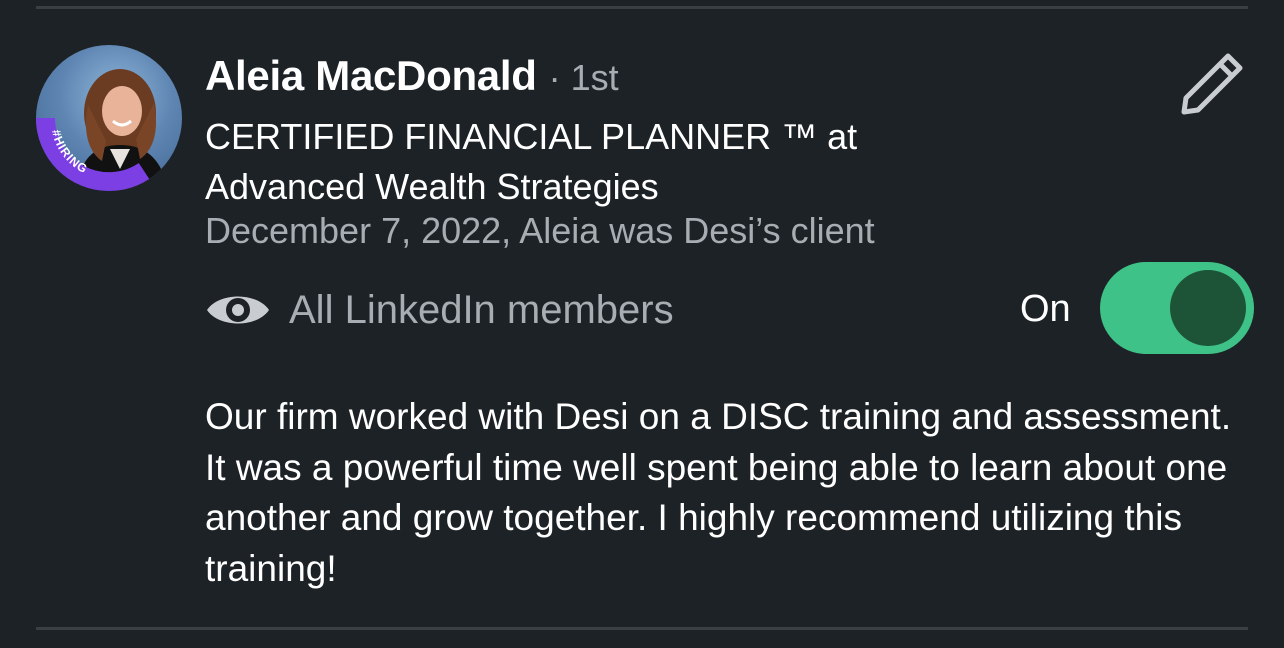  Describe the element at coordinates (432, 186) in the screenshot. I see `headline-line-2: Advanced Wealth Strategies` at that location.